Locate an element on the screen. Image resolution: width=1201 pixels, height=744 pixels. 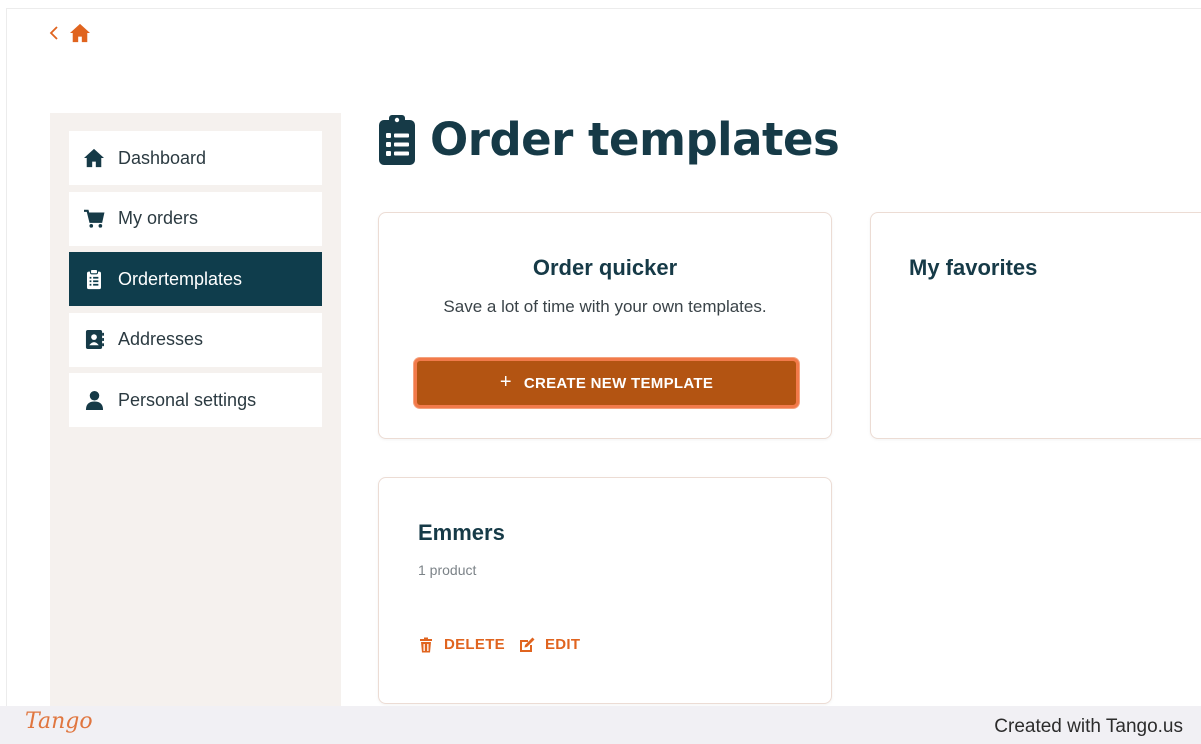
sidebar-item-label: My orders is located at coordinates (158, 218).